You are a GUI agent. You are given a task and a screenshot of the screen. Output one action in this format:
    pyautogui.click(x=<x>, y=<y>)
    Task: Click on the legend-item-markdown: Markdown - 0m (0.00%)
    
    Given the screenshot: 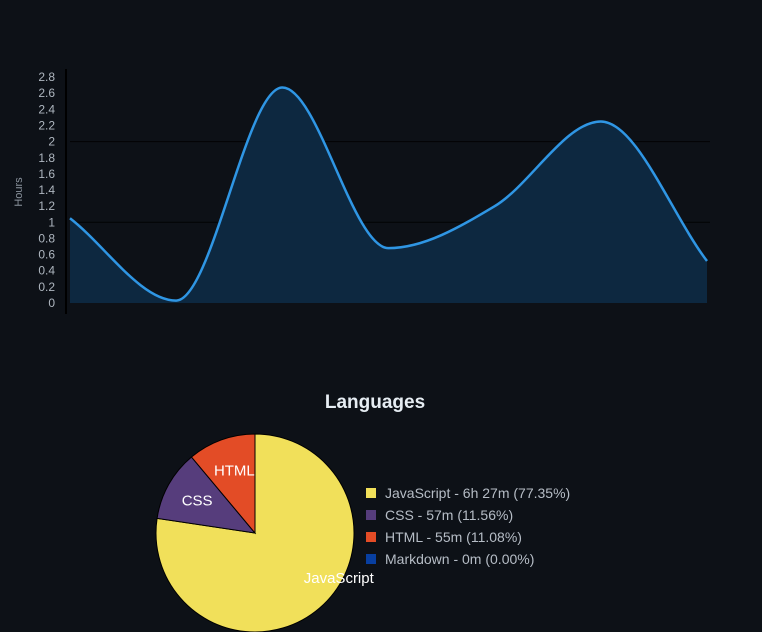 What is the action you would take?
    pyautogui.click(x=467, y=559)
    